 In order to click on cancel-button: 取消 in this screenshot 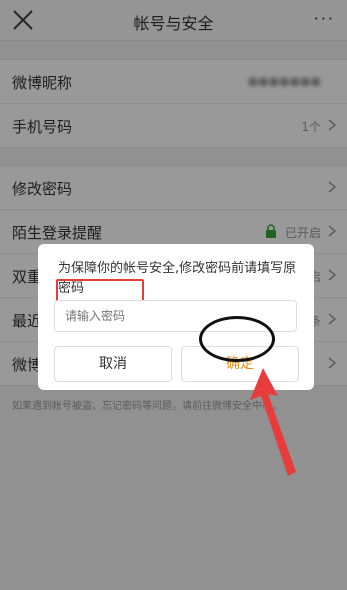, I will do `click(113, 364)`.